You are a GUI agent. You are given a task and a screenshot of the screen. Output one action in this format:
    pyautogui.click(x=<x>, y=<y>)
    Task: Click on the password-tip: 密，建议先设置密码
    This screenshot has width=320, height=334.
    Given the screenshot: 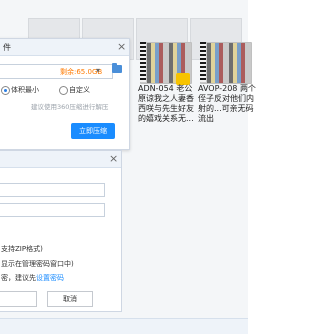 What is the action you would take?
    pyautogui.click(x=32, y=278)
    